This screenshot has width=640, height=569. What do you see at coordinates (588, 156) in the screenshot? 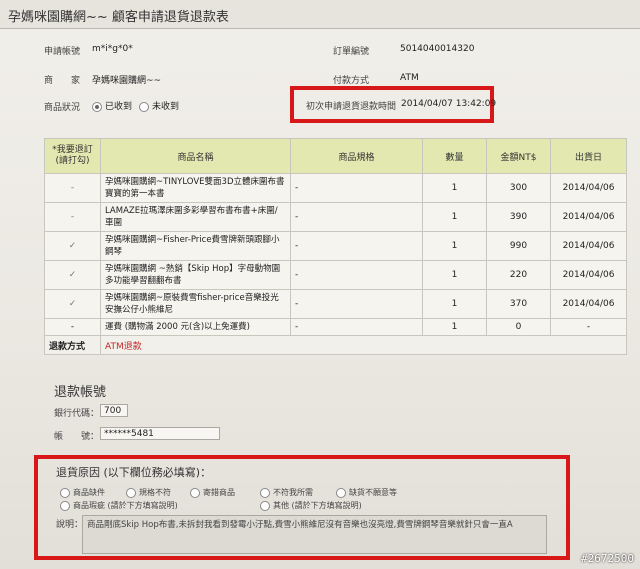
I see `col-header-date: 出貨日` at bounding box center [588, 156].